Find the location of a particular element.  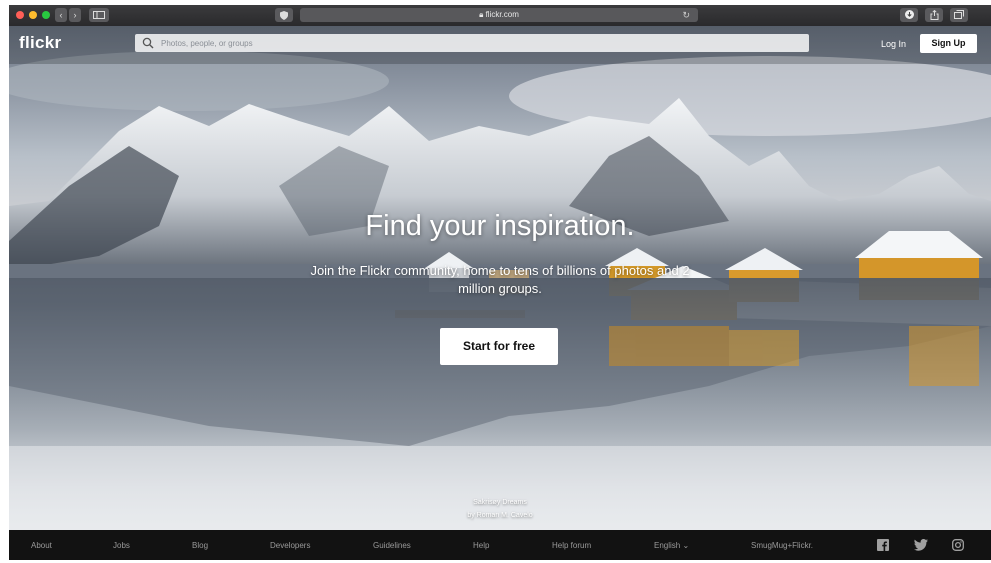

minimize-window-button is located at coordinates (33, 15).